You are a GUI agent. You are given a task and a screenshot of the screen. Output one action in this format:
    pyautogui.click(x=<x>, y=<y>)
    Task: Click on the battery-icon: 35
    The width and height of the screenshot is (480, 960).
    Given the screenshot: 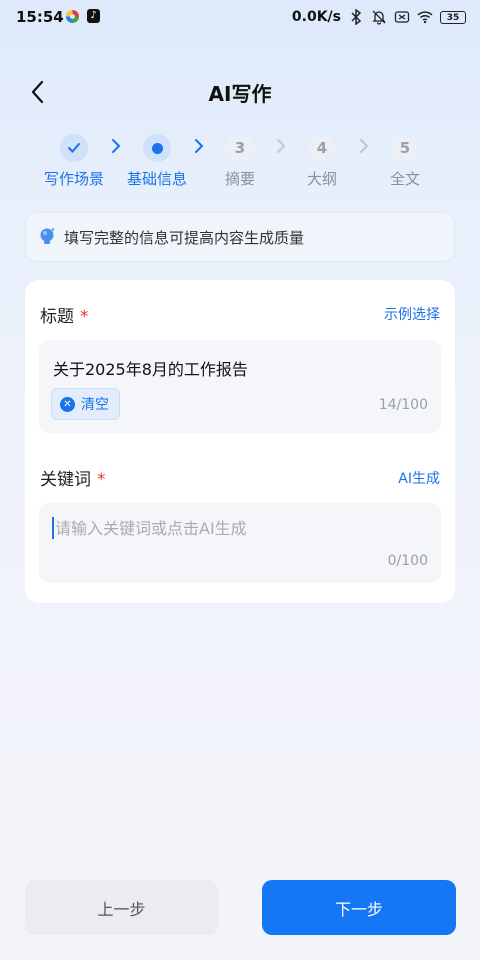 What is the action you would take?
    pyautogui.click(x=453, y=17)
    